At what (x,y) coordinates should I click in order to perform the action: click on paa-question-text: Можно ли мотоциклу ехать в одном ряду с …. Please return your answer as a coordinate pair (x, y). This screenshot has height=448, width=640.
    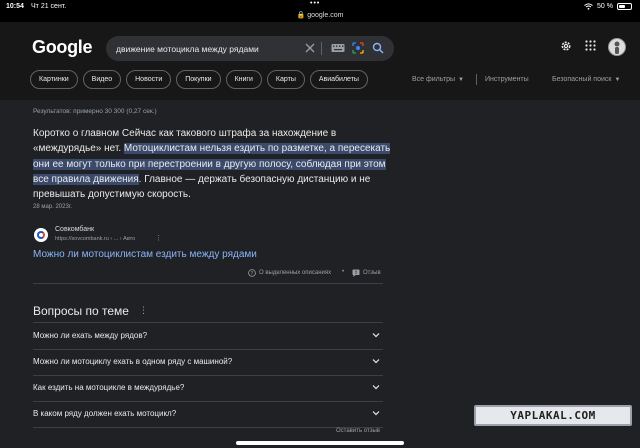
    Looking at the image, I should click on (133, 361).